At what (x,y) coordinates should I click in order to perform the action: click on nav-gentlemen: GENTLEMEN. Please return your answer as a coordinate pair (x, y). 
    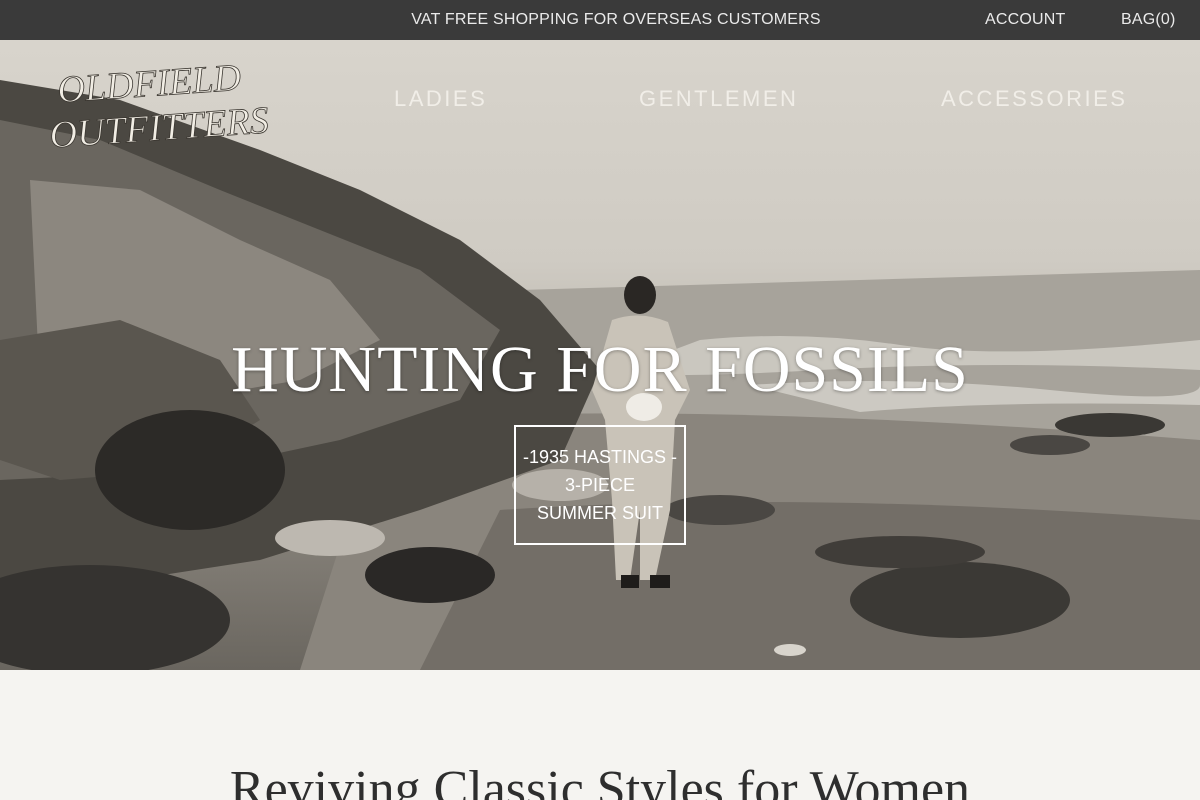
    Looking at the image, I should click on (718, 99).